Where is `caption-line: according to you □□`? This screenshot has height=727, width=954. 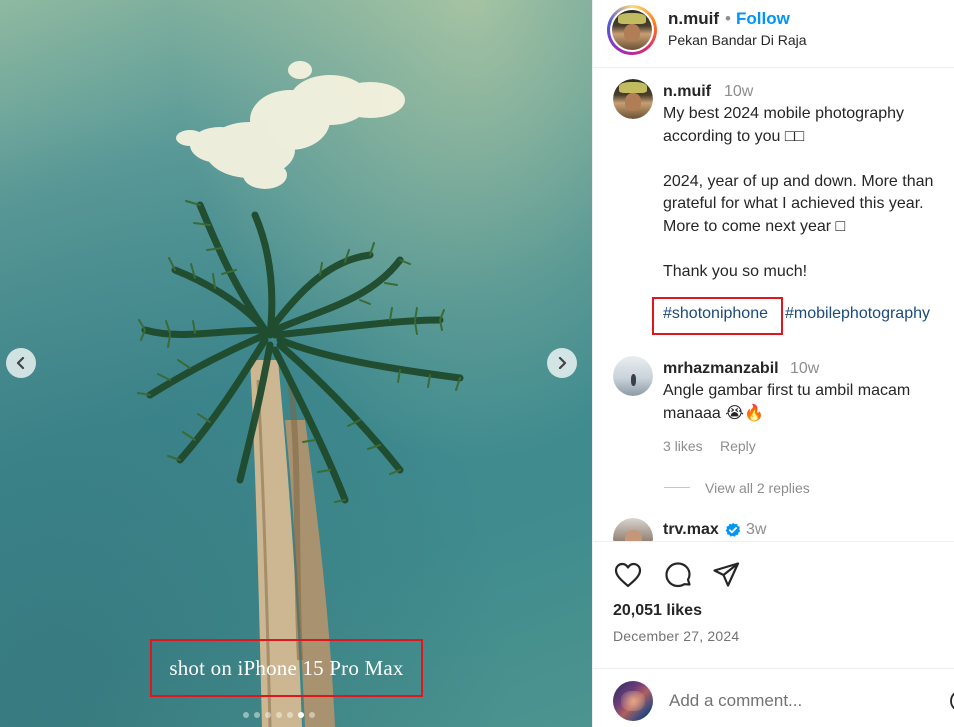
caption-line: according to you □□ is located at coordinates (734, 136).